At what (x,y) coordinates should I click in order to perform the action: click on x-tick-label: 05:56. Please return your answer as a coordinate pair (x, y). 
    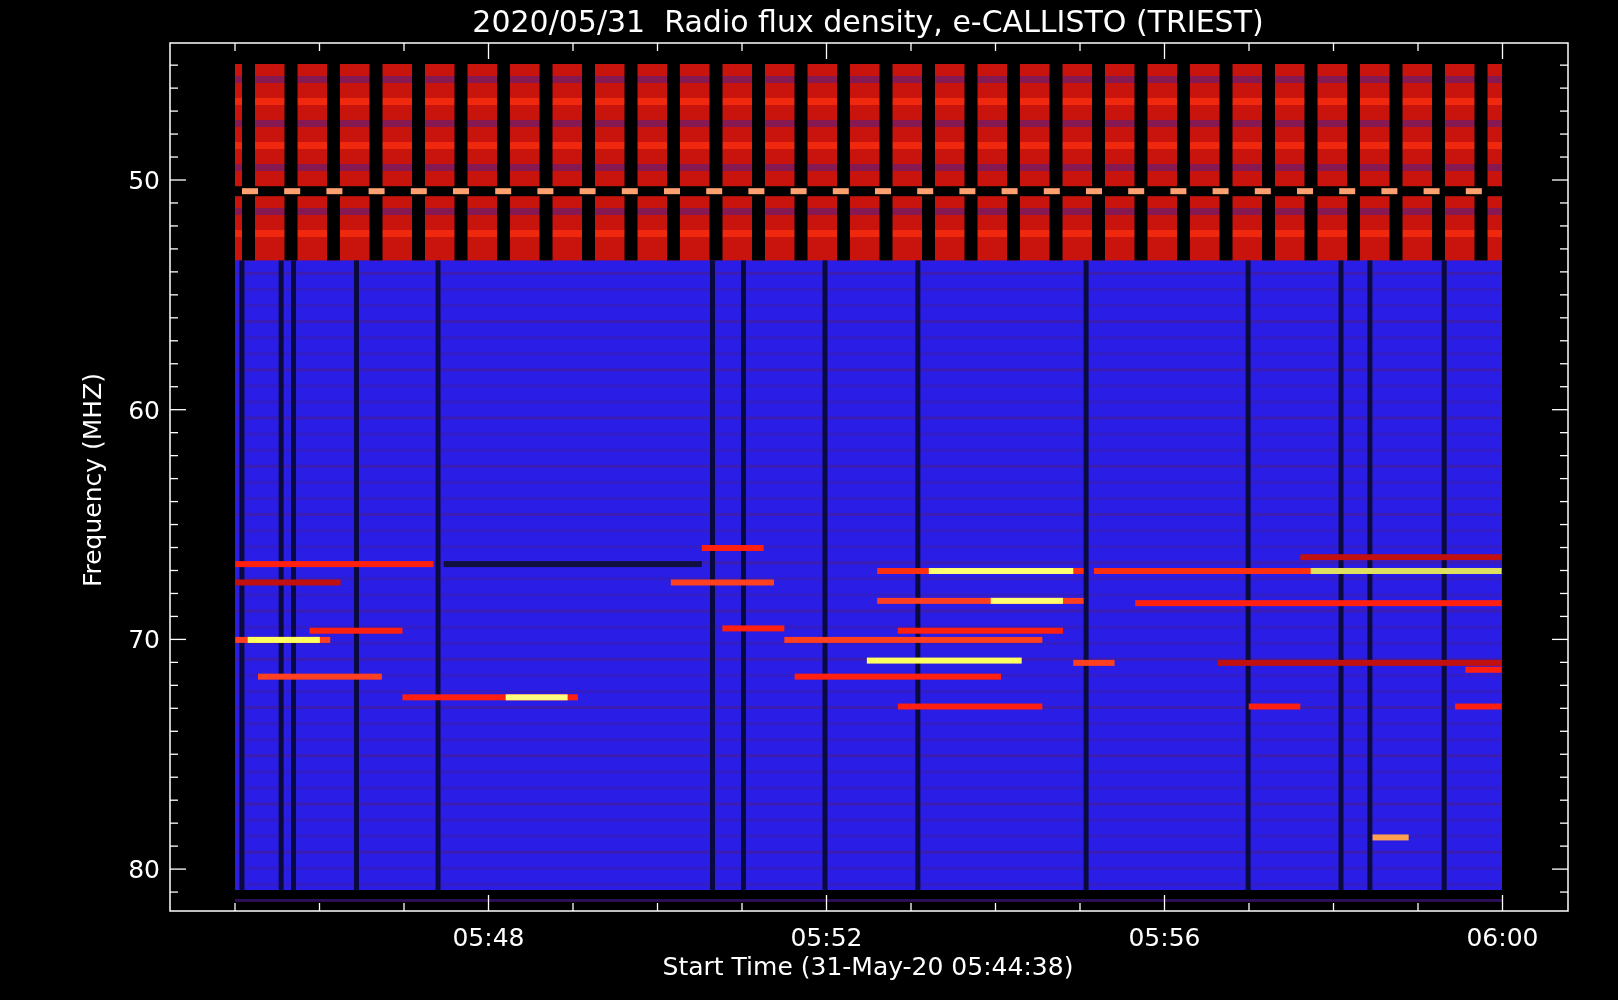
    Looking at the image, I should click on (1164, 937).